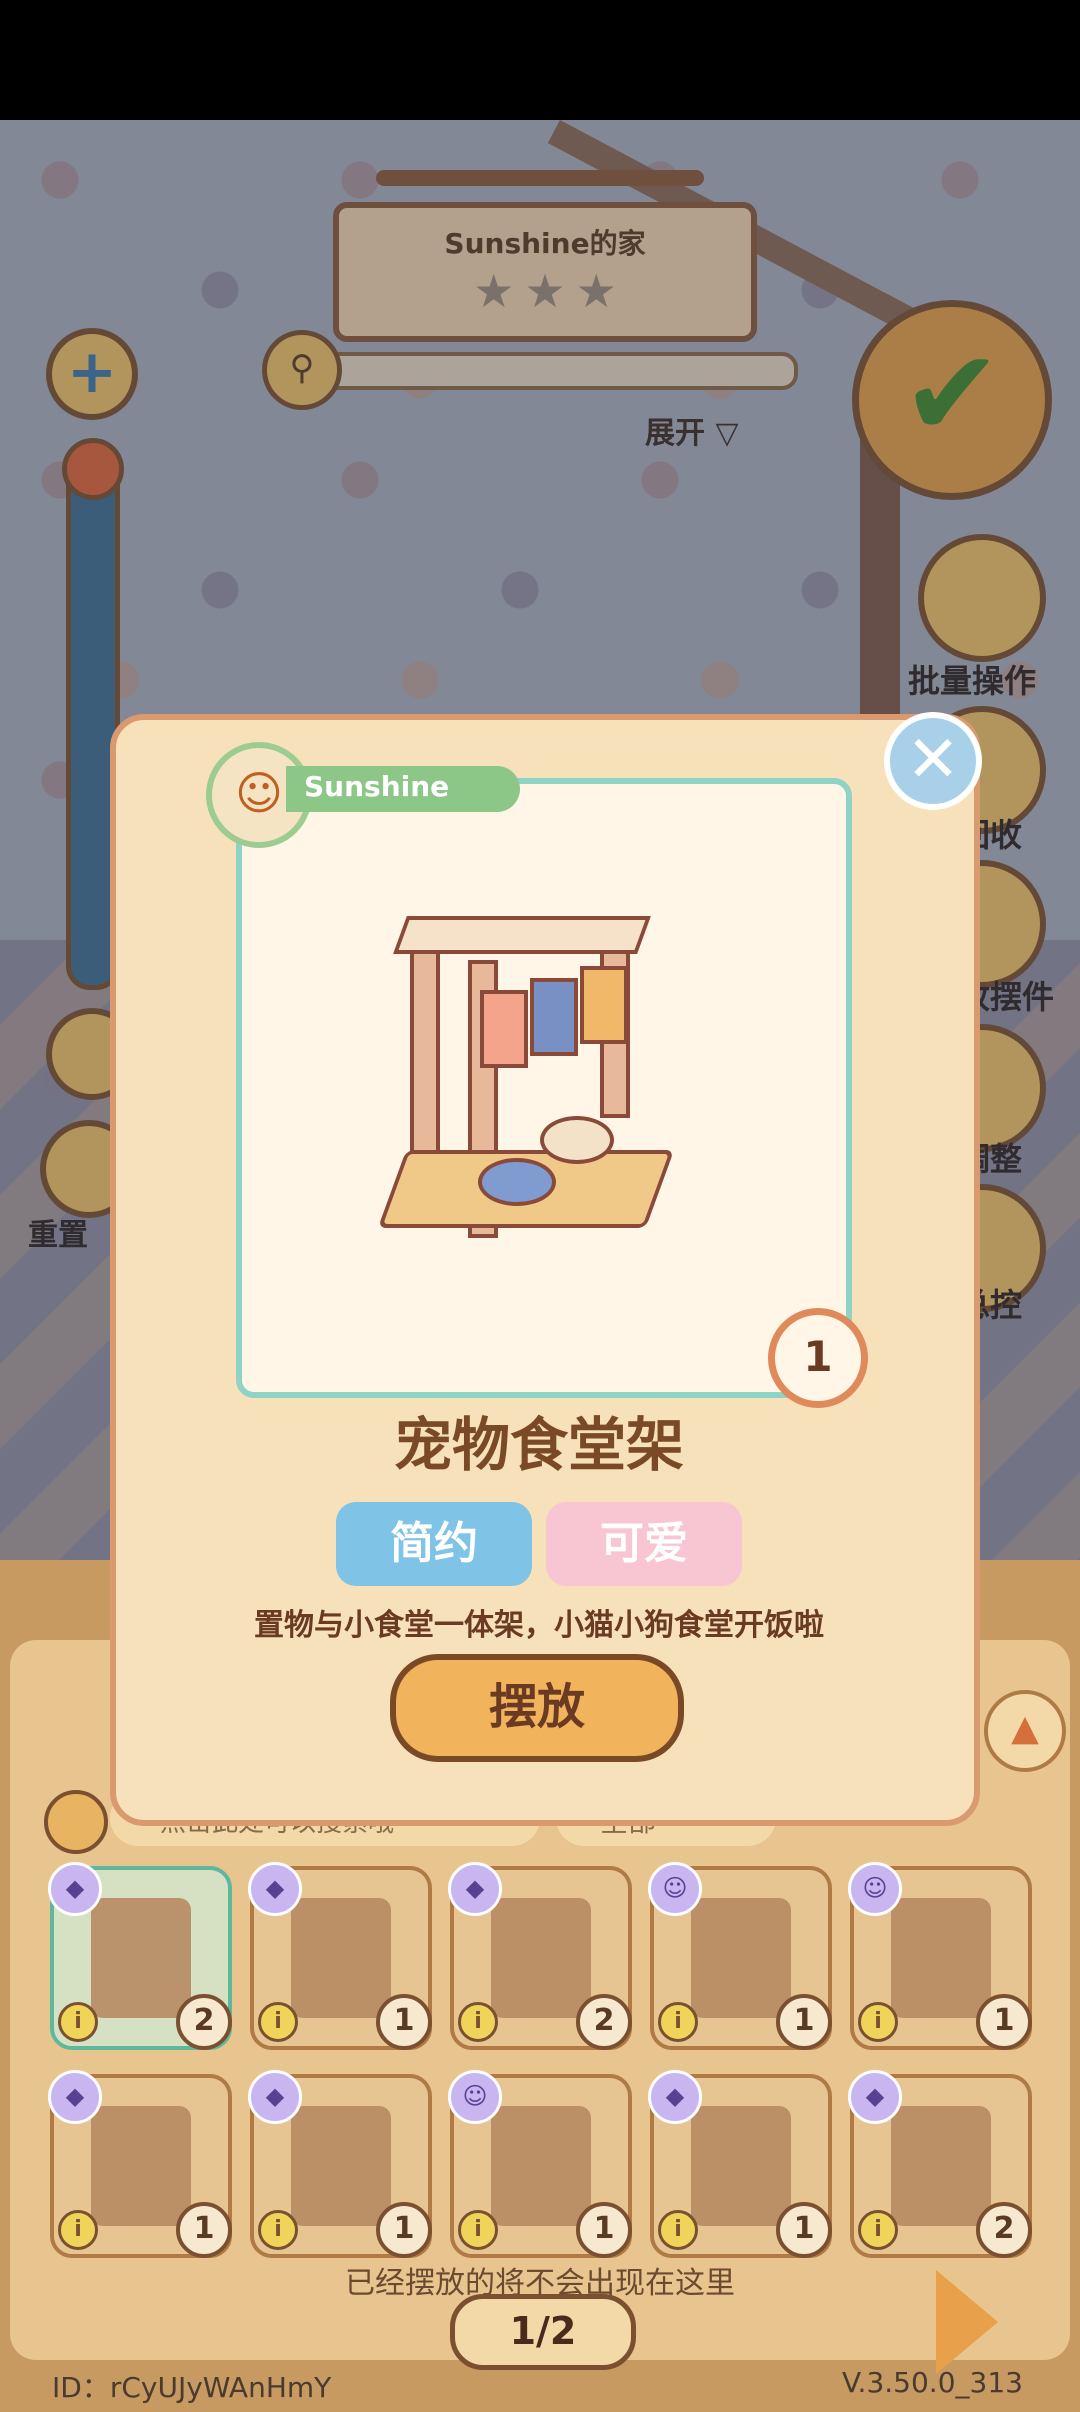 This screenshot has width=1080, height=2412. I want to click on bone-banner, so click(554, 1017).